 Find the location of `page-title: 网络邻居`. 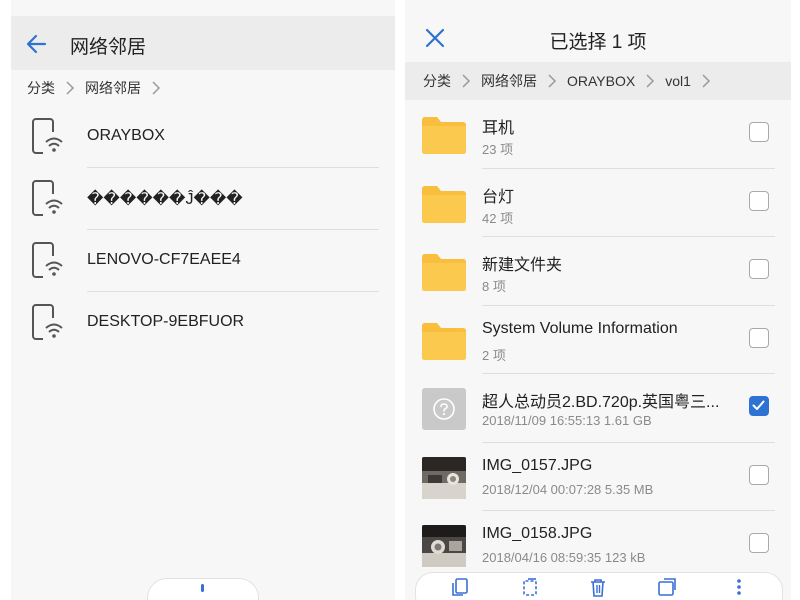

page-title: 网络邻居 is located at coordinates (108, 47).